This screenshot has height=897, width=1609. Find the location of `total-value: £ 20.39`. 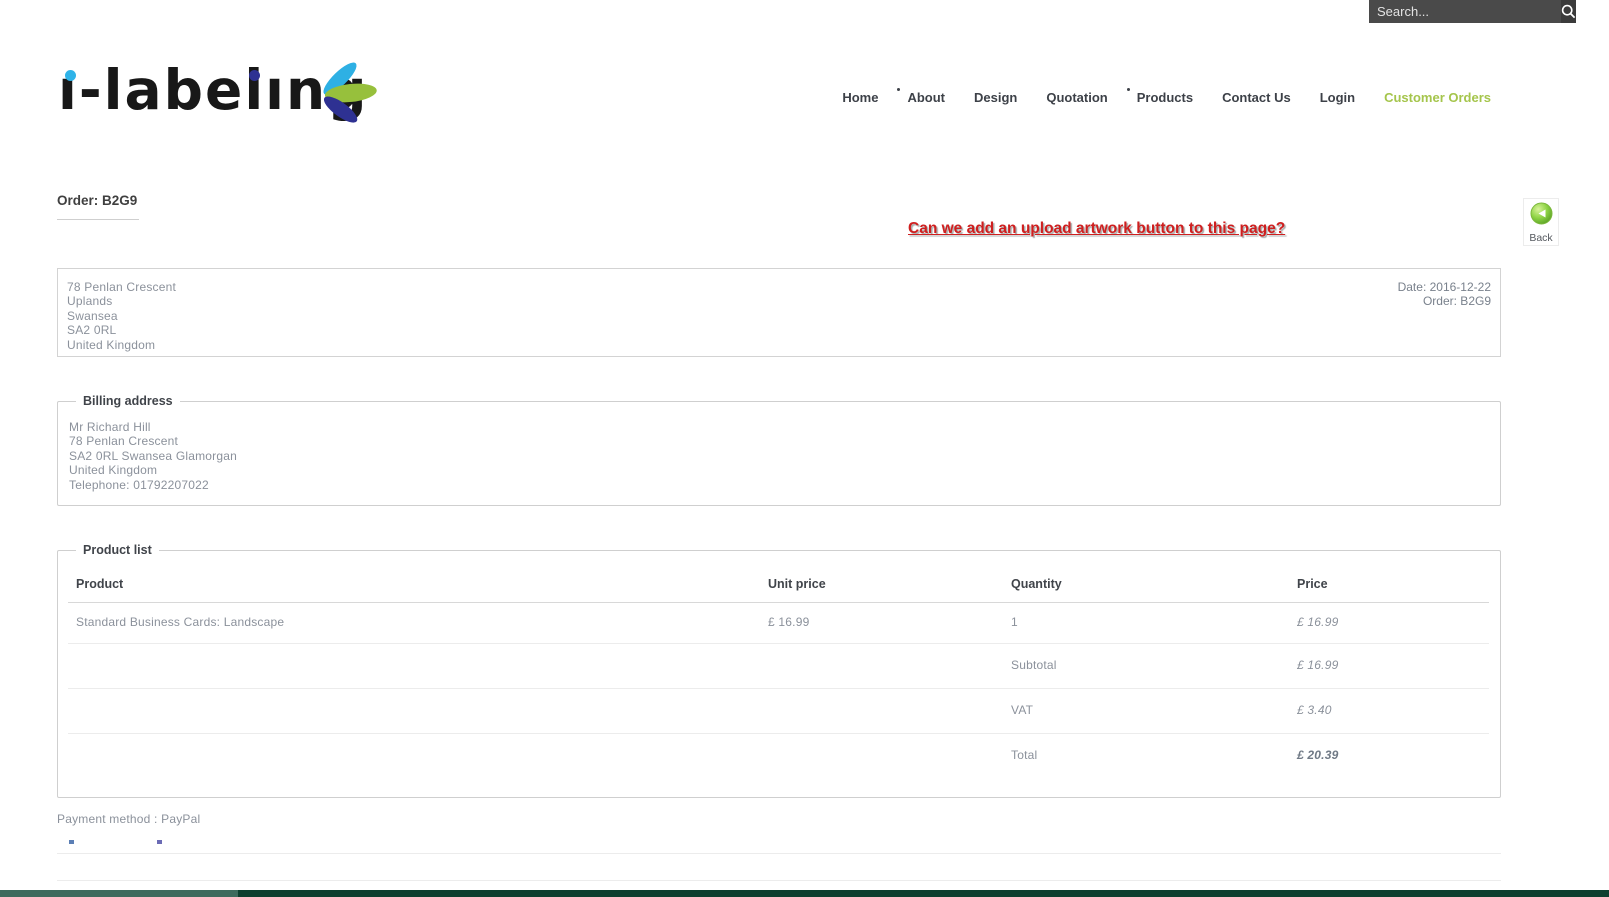

total-value: £ 20.39 is located at coordinates (1318, 755).